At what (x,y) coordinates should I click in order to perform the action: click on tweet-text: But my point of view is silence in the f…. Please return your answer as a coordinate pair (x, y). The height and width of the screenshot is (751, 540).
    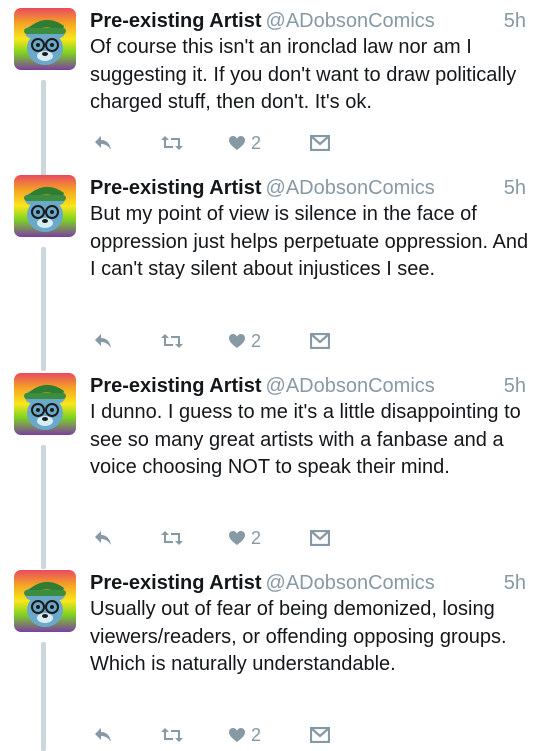
    Looking at the image, I should click on (309, 241).